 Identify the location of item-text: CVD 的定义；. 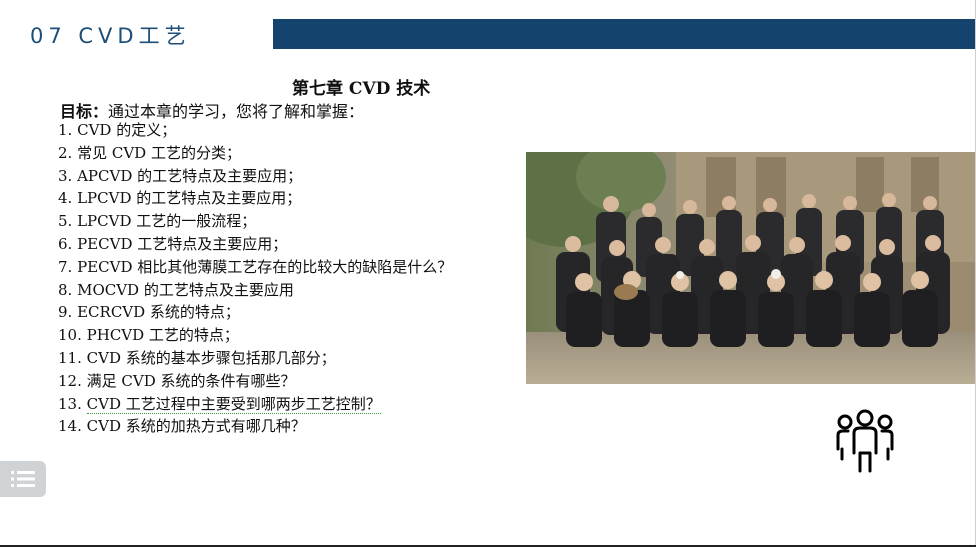
(127, 130).